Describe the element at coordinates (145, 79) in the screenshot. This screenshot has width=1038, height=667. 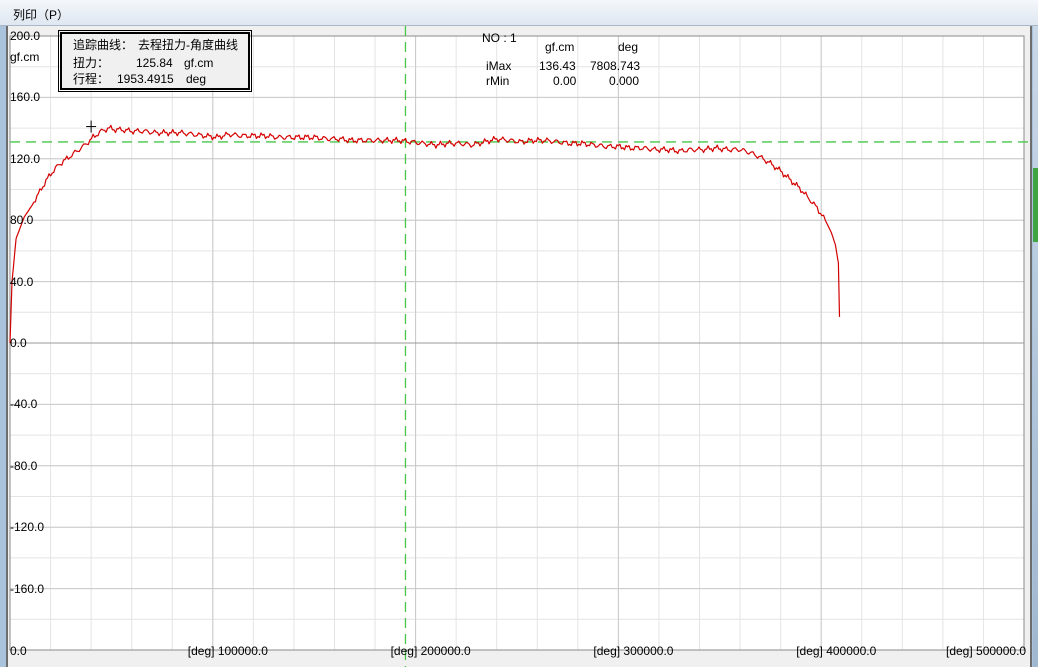
I see `travel-value: 1953.4915` at that location.